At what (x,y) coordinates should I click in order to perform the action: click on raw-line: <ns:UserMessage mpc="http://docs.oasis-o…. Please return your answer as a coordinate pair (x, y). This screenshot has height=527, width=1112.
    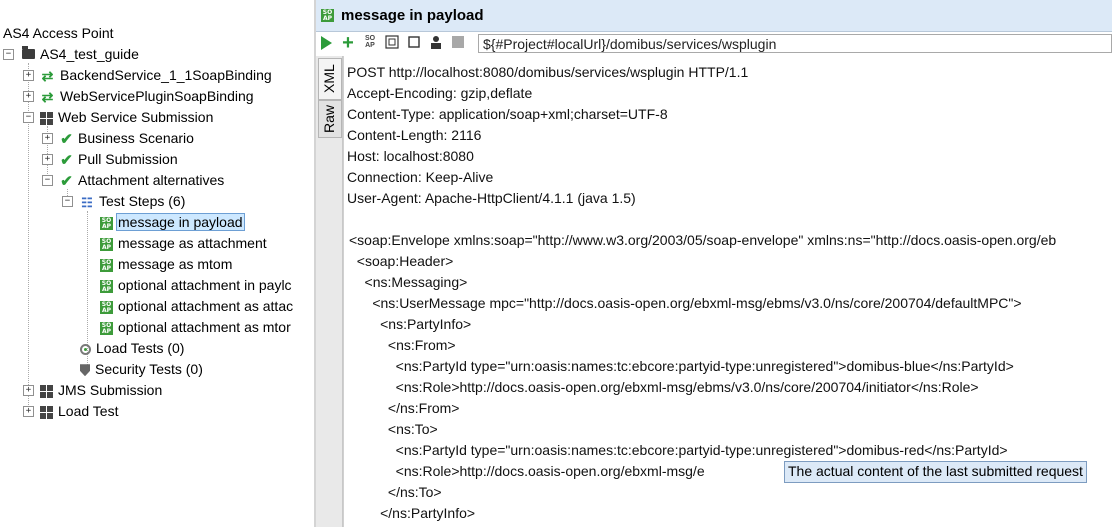
    Looking at the image, I should click on (685, 303).